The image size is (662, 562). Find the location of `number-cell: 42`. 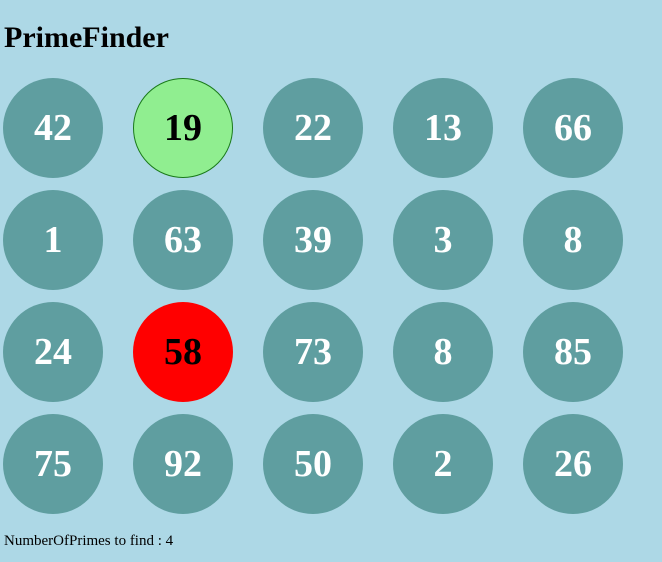

number-cell: 42 is located at coordinates (53, 128).